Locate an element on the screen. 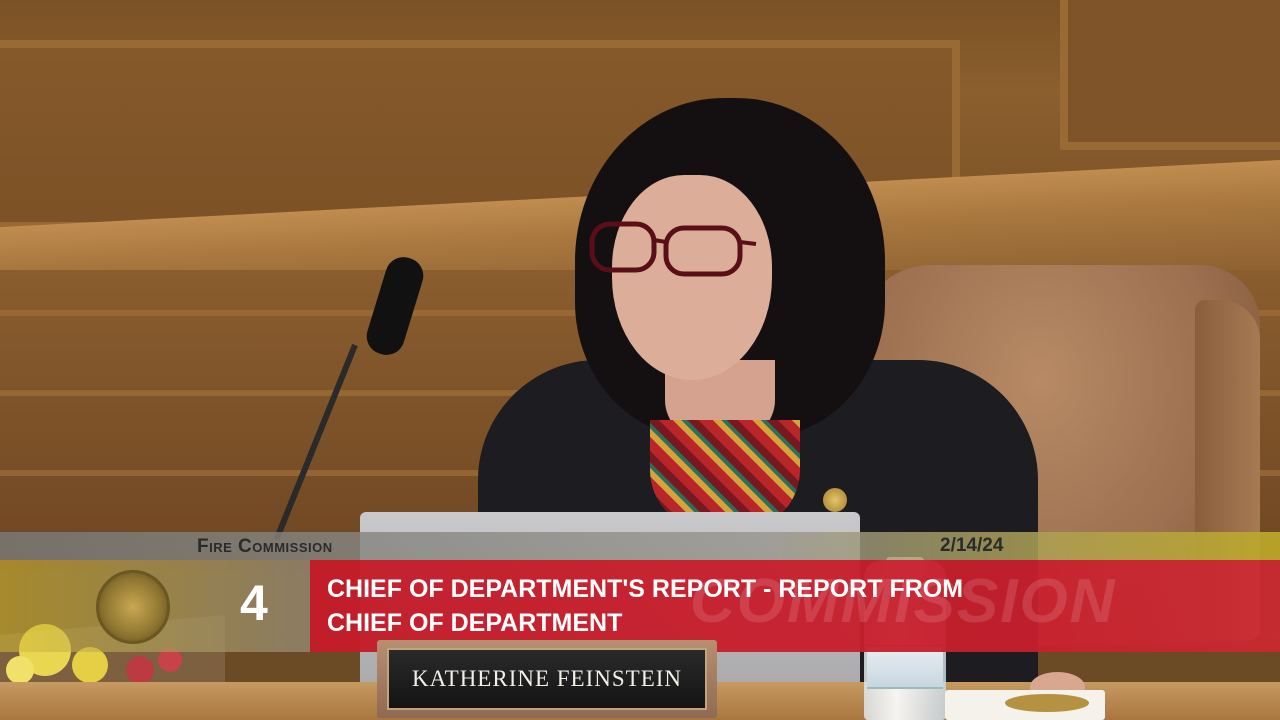  meeting-date: 2/14/24 is located at coordinates (972, 545).